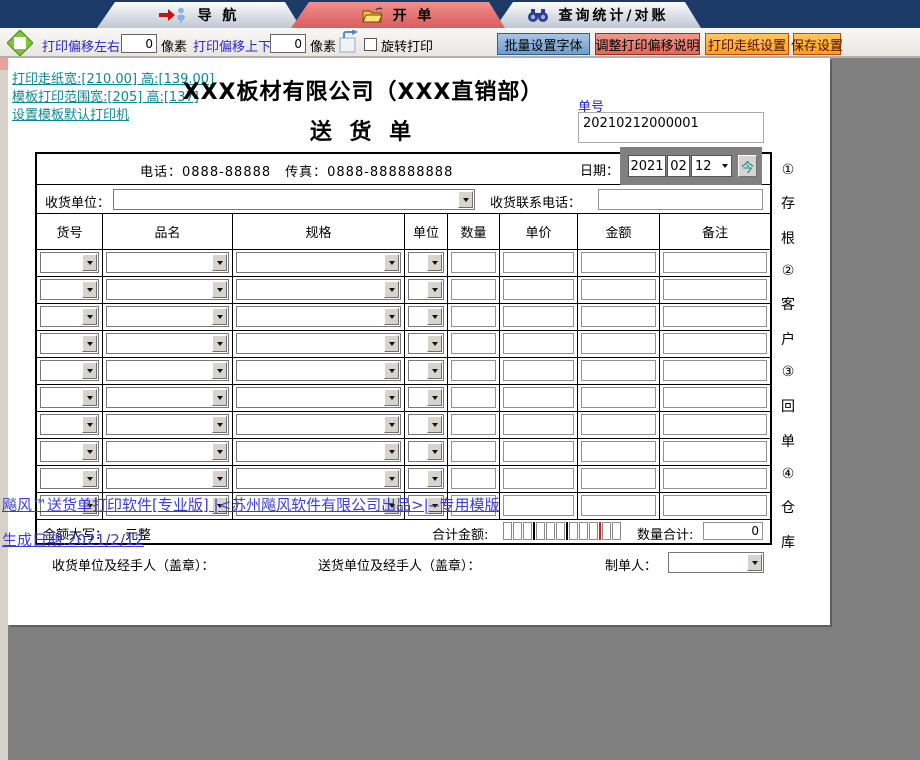 The width and height of the screenshot is (920, 760). Describe the element at coordinates (671, 127) in the screenshot. I see `order-no-input: 20210212000001` at that location.